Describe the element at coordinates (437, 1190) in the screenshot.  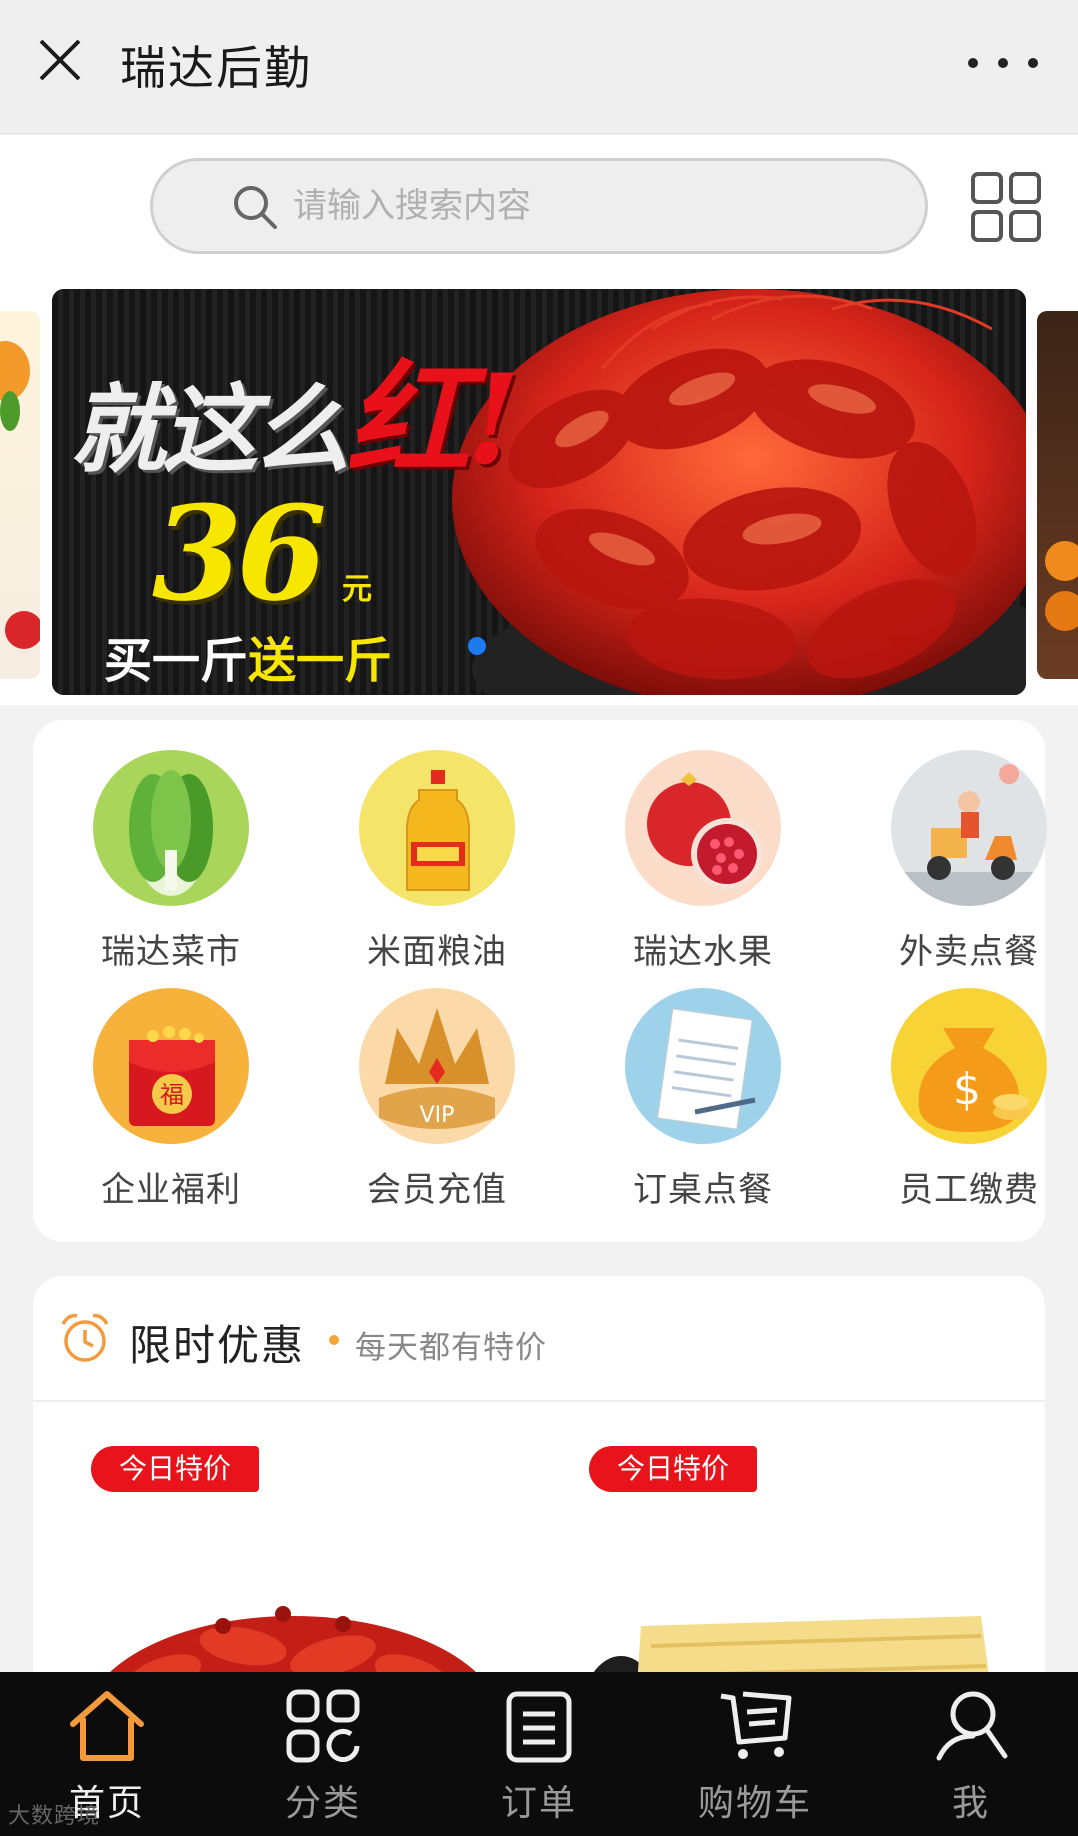
I see `category-label: 会员充值` at that location.